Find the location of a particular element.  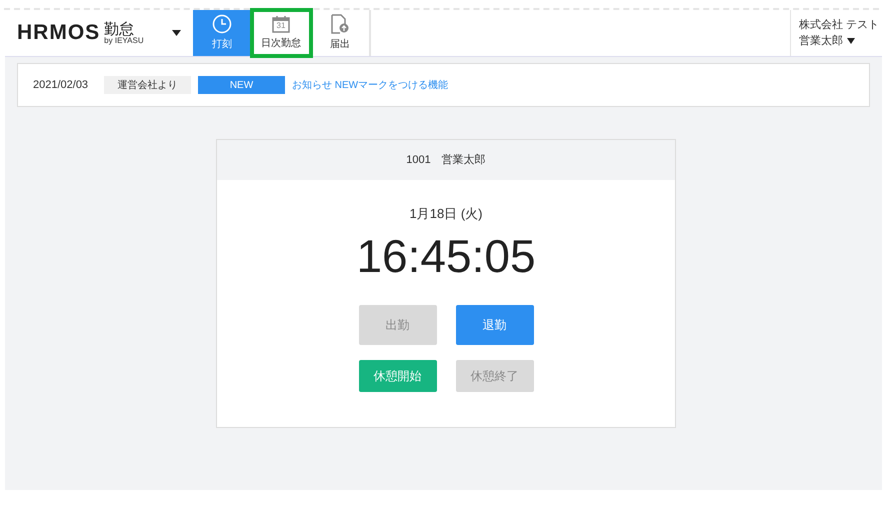

dropdown-caret-icon is located at coordinates (176, 33).